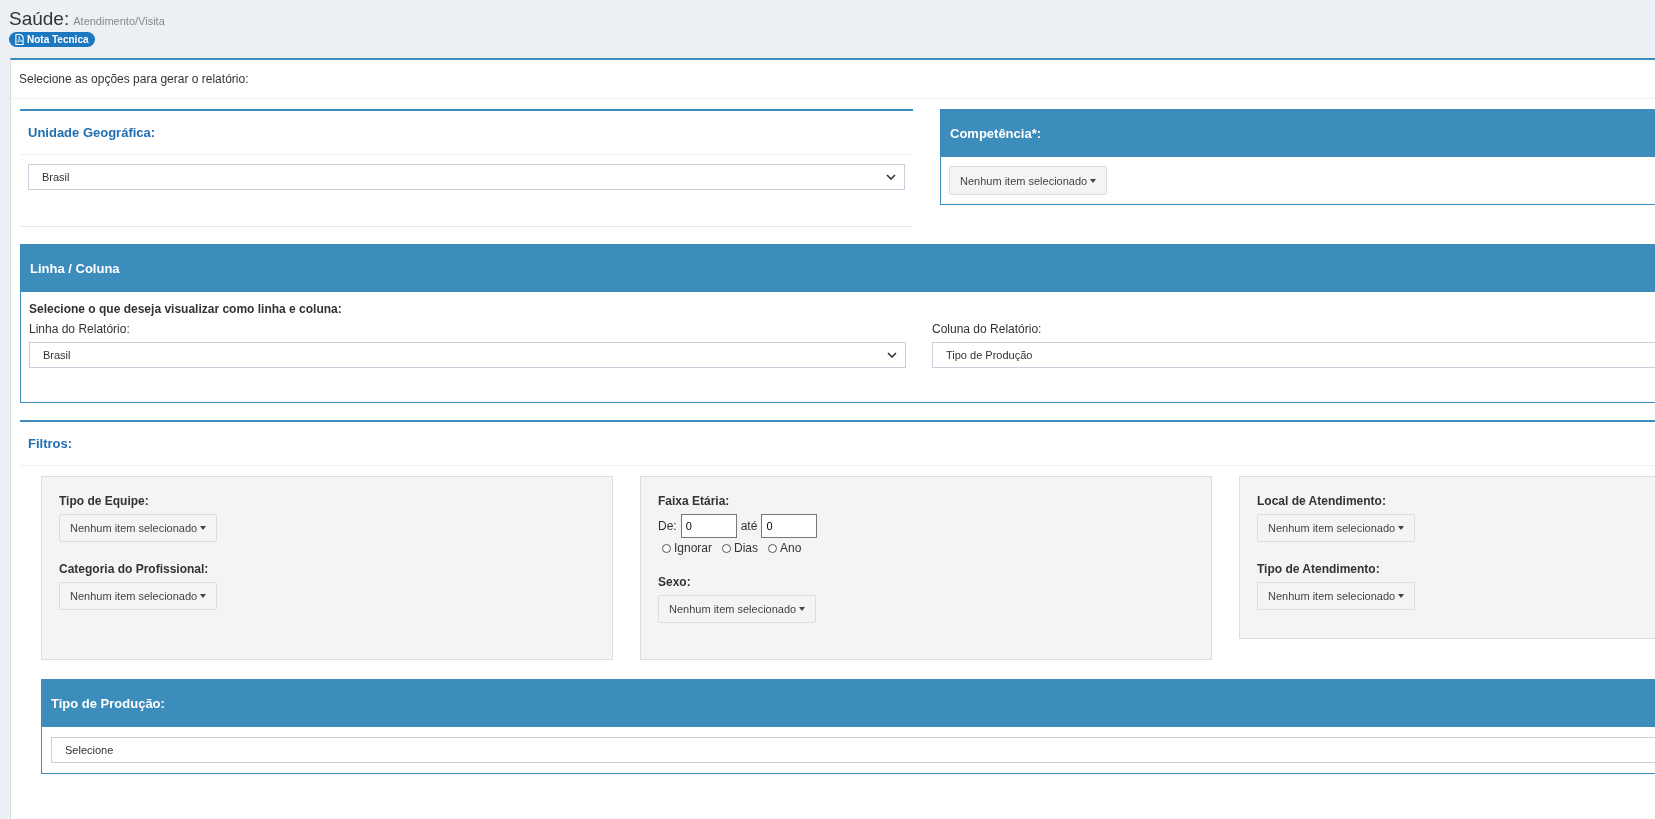  Describe the element at coordinates (1322, 501) in the screenshot. I see `field-label: Local de Atendimento:` at that location.